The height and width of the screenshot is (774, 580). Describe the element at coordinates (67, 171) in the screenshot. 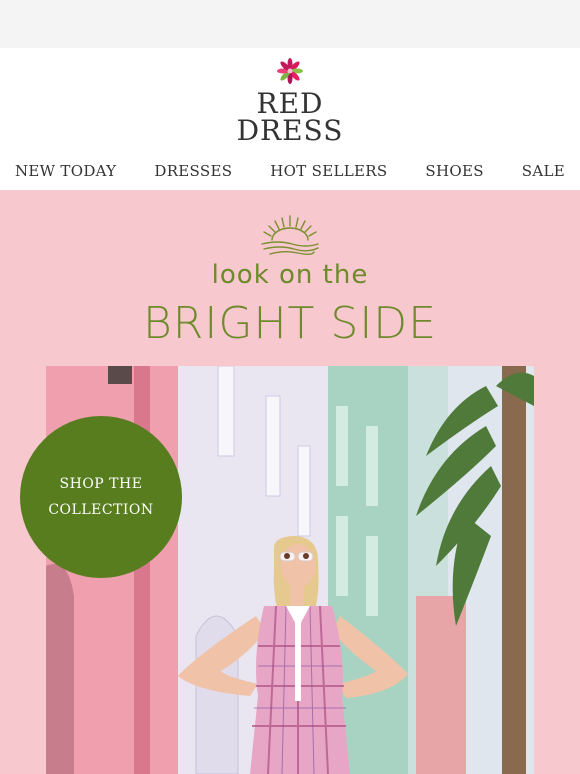

I see `nav-new-today: NEW TODAY` at that location.